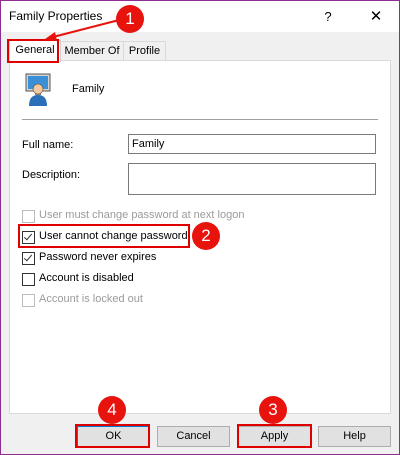 This screenshot has height=455, width=400. Describe the element at coordinates (206, 236) in the screenshot. I see `step-badge-2: 2` at that location.